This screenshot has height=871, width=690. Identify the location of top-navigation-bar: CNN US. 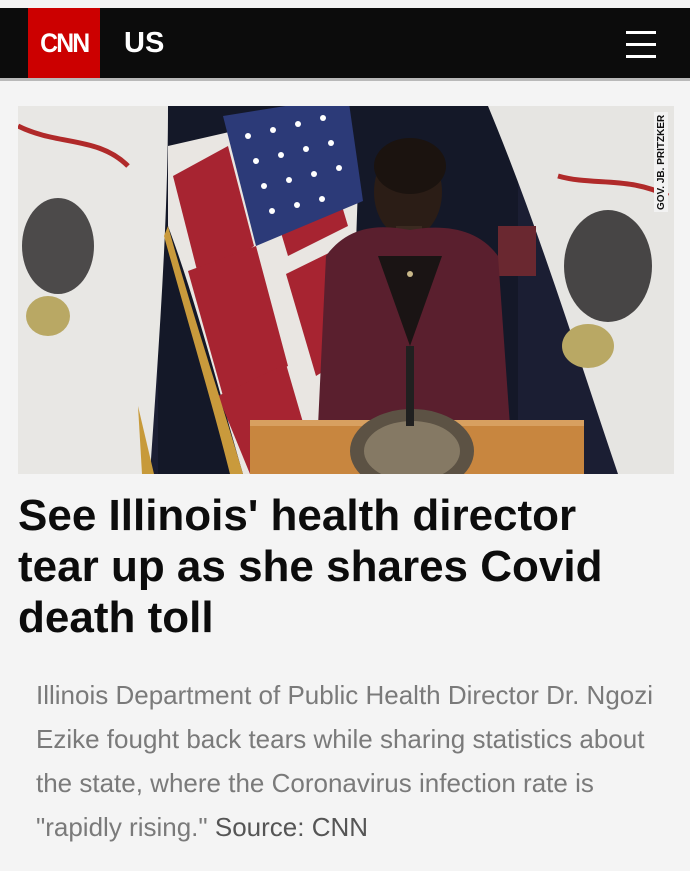
(345, 43).